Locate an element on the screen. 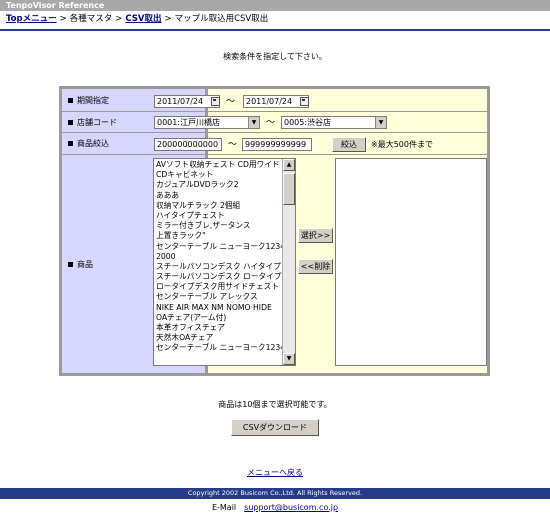  product-option: 収納マルチラック 2個組 is located at coordinates (219, 206).